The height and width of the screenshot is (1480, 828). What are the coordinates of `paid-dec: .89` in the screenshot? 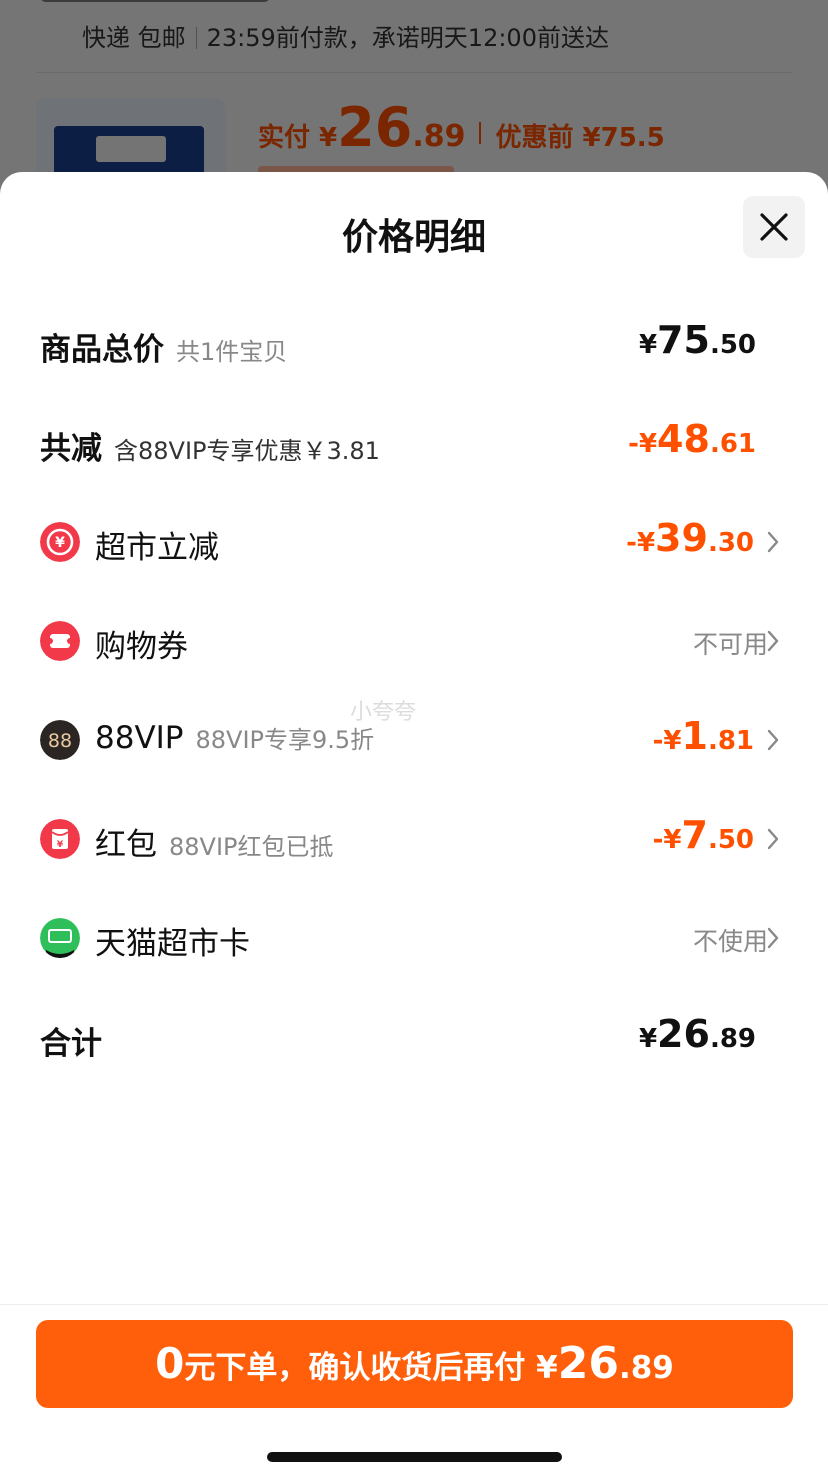 It's located at (439, 136).